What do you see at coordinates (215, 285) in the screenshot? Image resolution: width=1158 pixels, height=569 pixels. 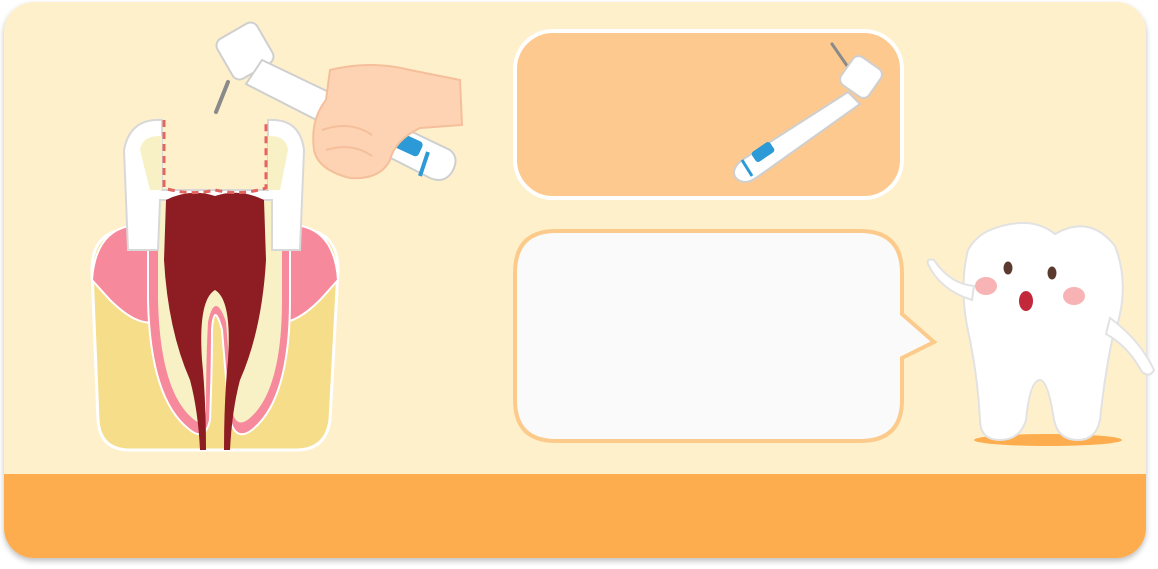 I see `tooth-cross-section-icon` at bounding box center [215, 285].